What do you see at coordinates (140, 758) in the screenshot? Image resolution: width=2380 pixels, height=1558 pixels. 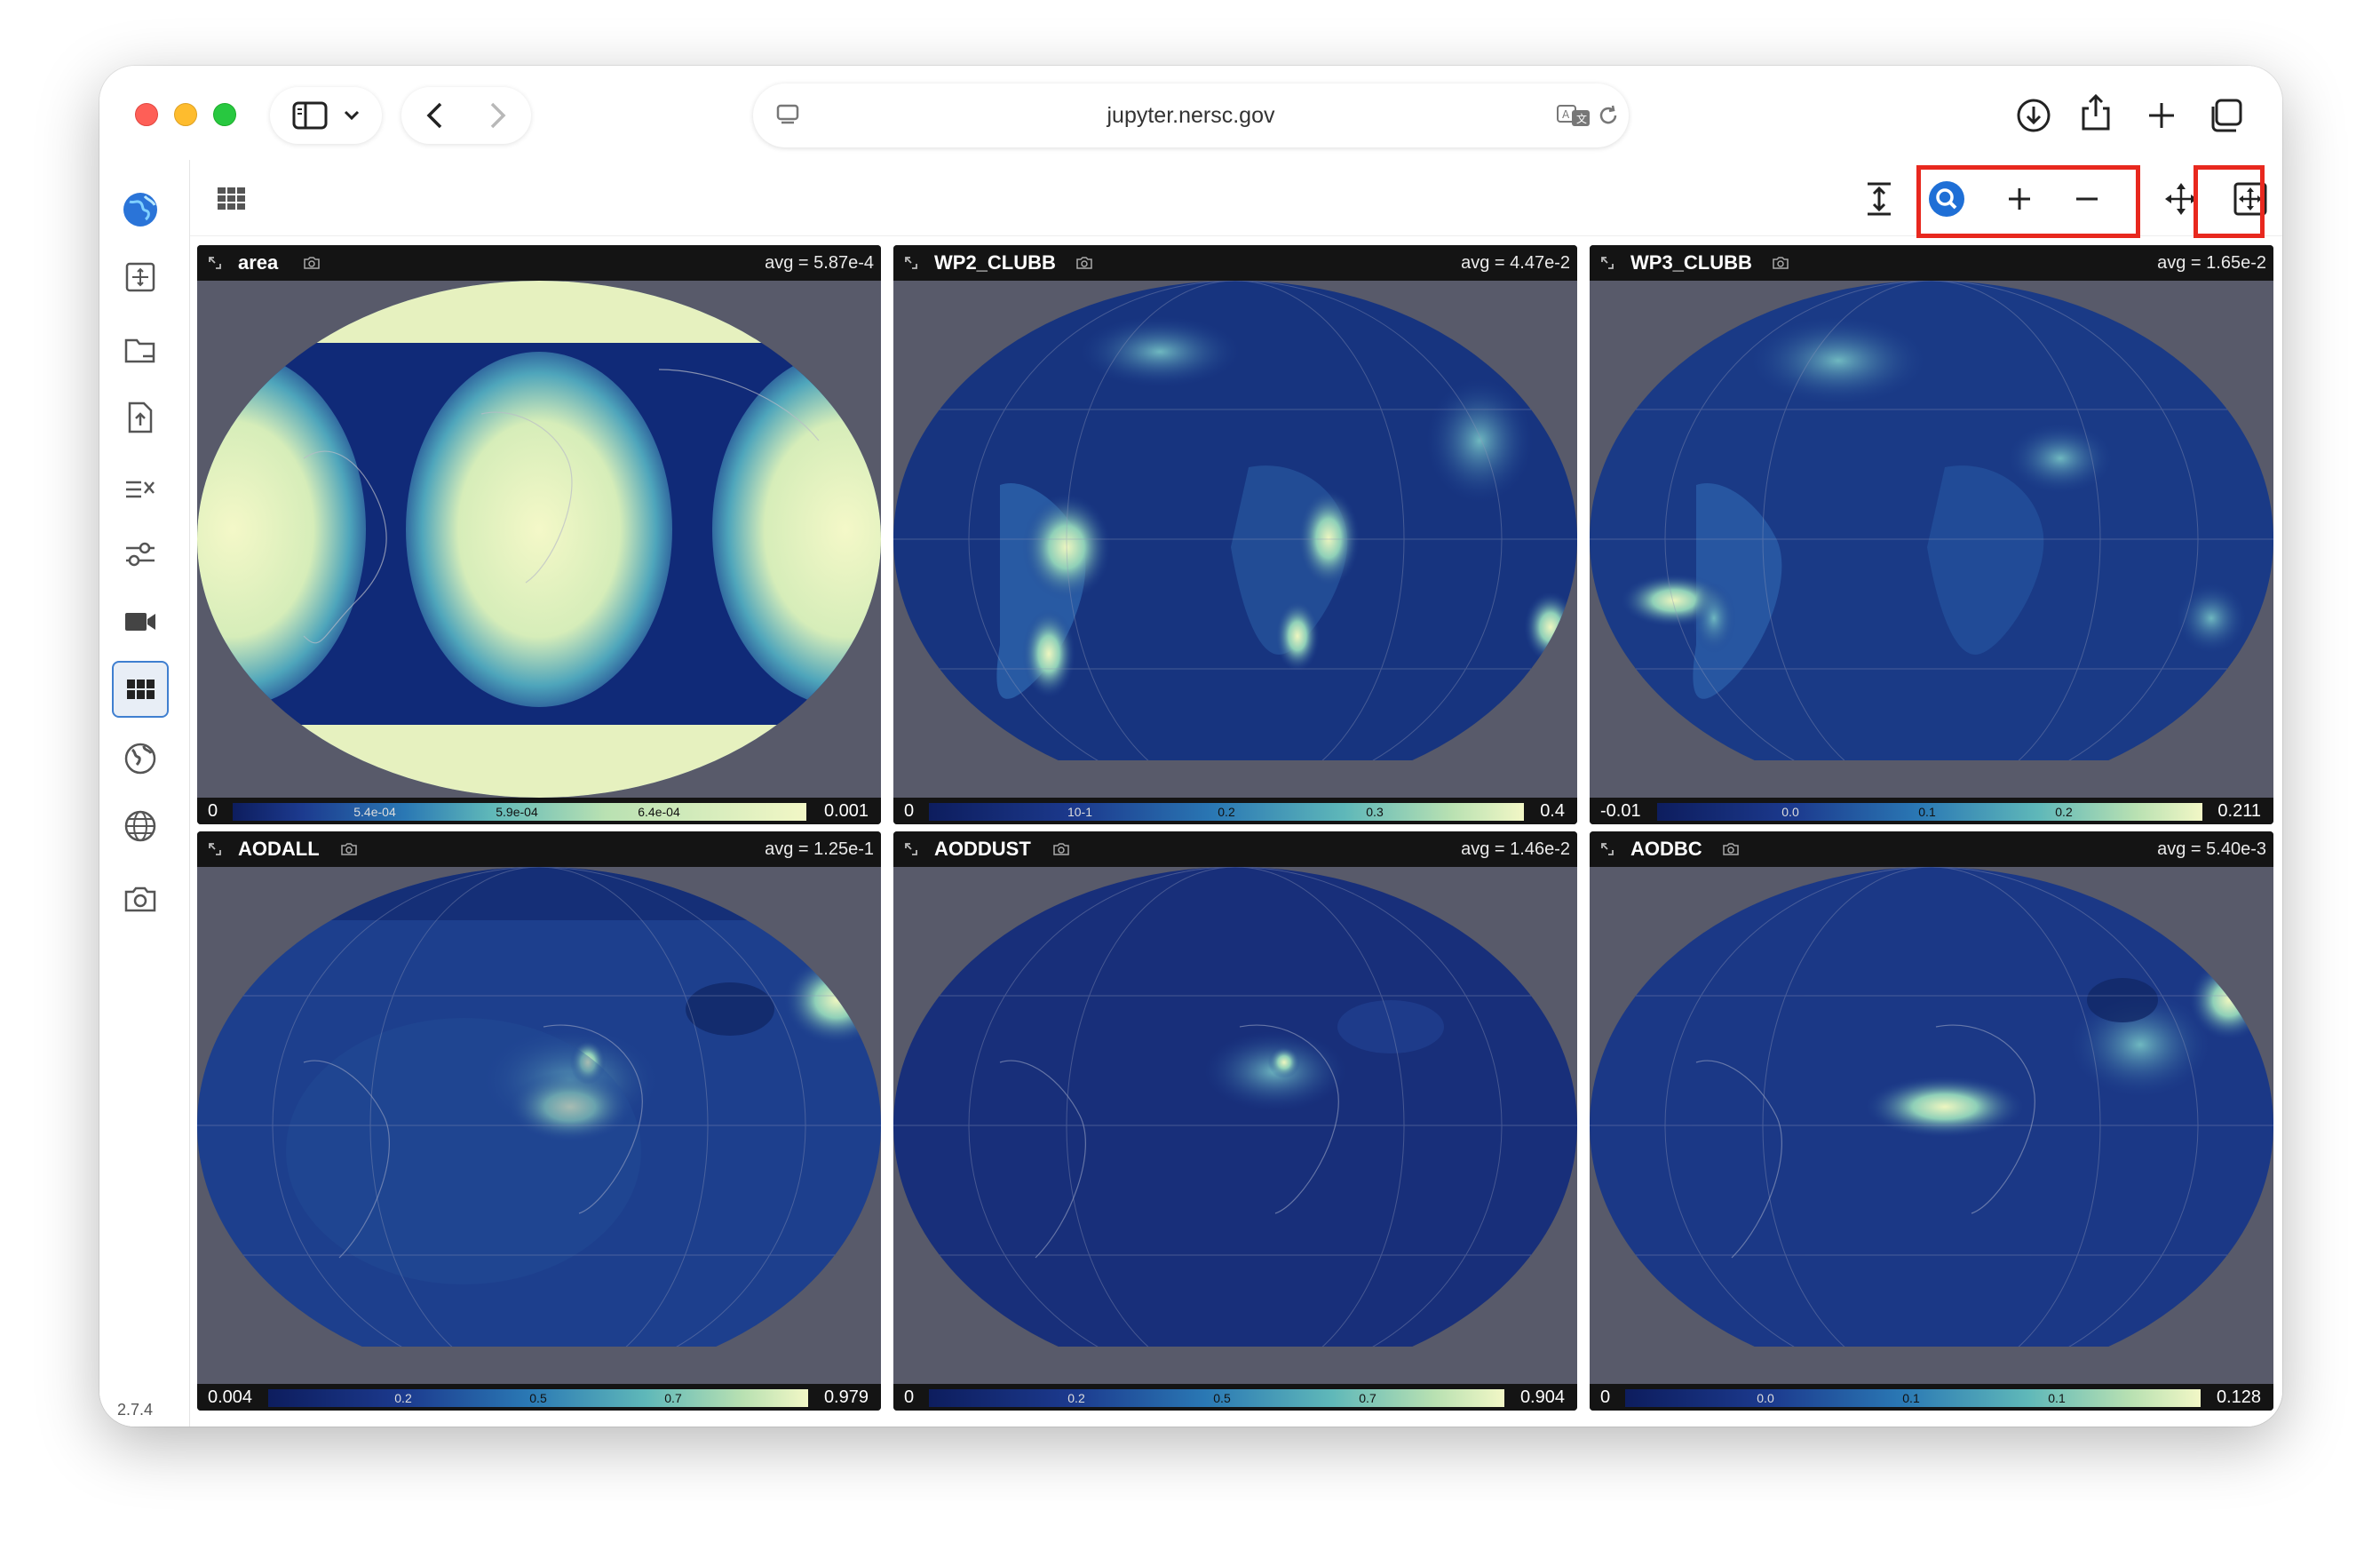 I see `sidebar-item-projection` at bounding box center [140, 758].